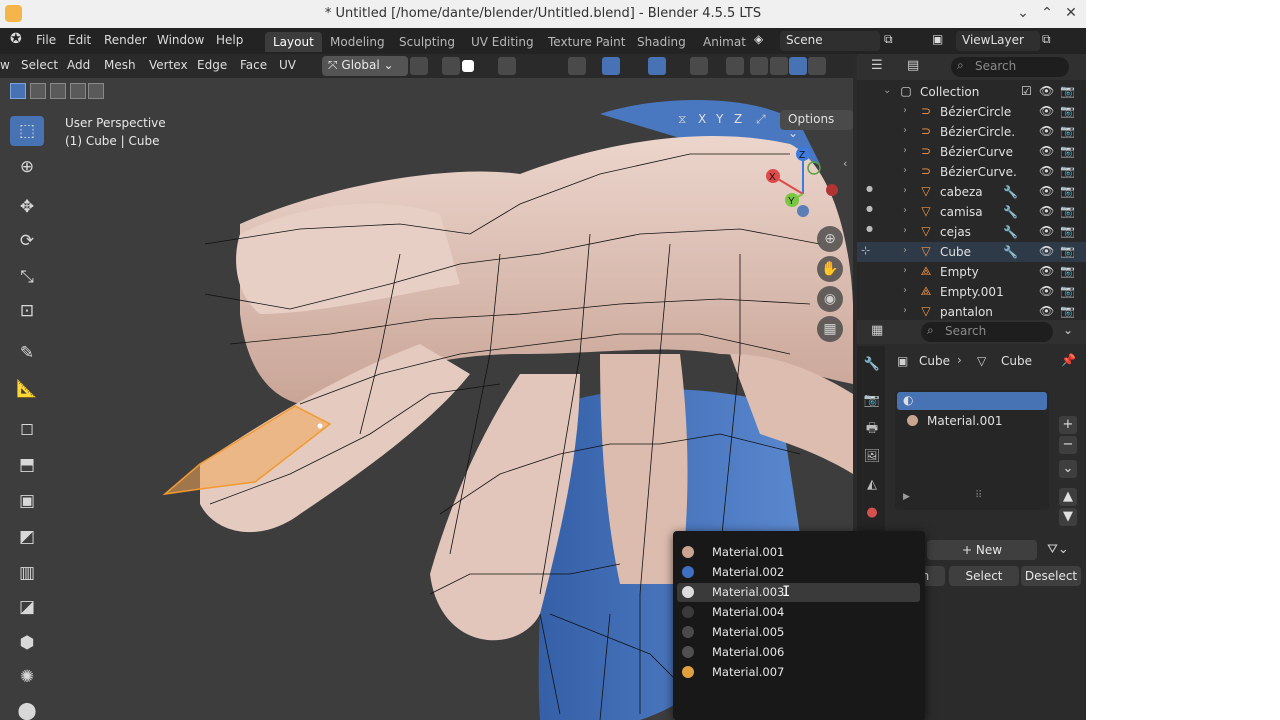  What do you see at coordinates (913, 65) in the screenshot?
I see `display-mode-icon: ▤` at bounding box center [913, 65].